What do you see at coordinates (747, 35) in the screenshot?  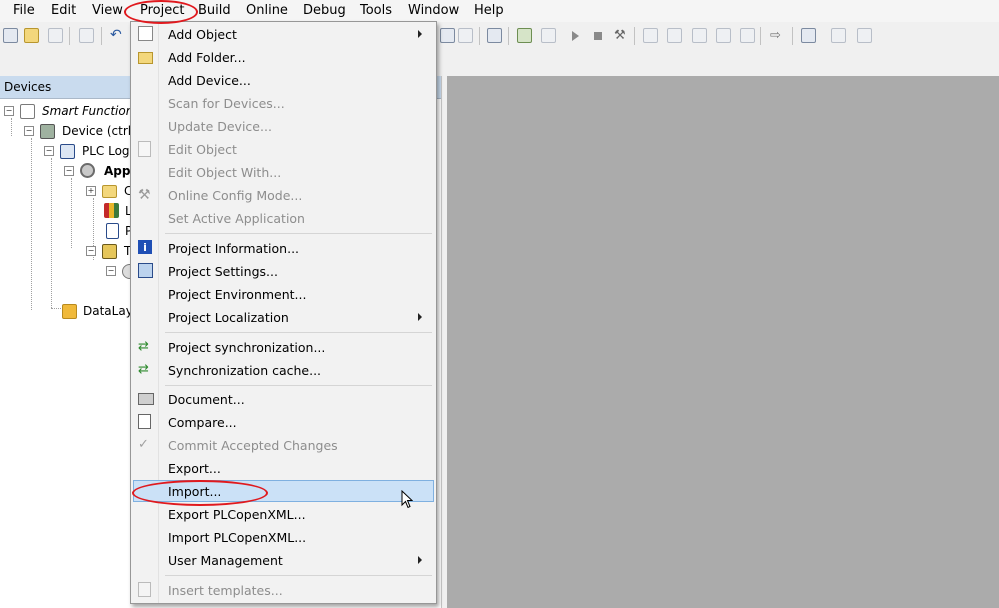 I see `breakpoint-icon` at bounding box center [747, 35].